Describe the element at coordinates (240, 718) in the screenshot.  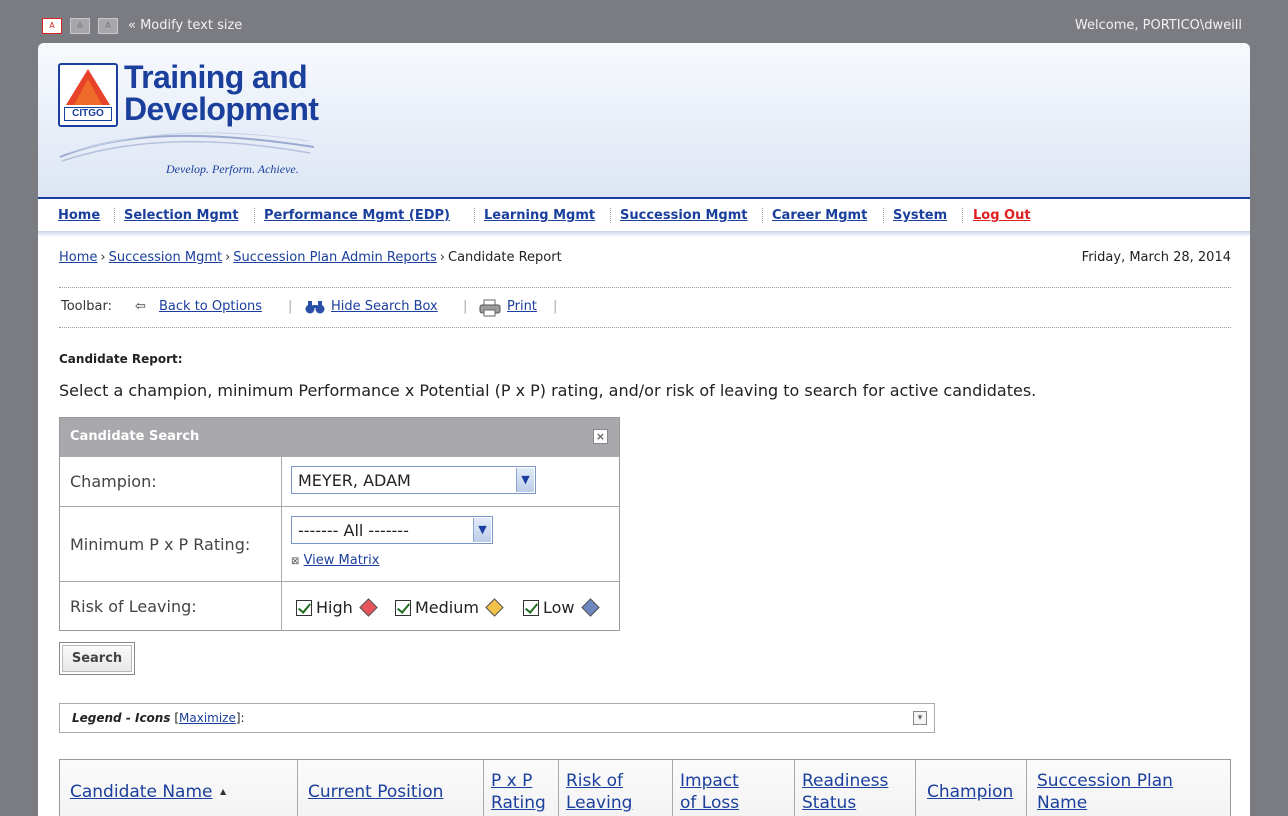
I see `legend-close-bracket: ]:` at that location.